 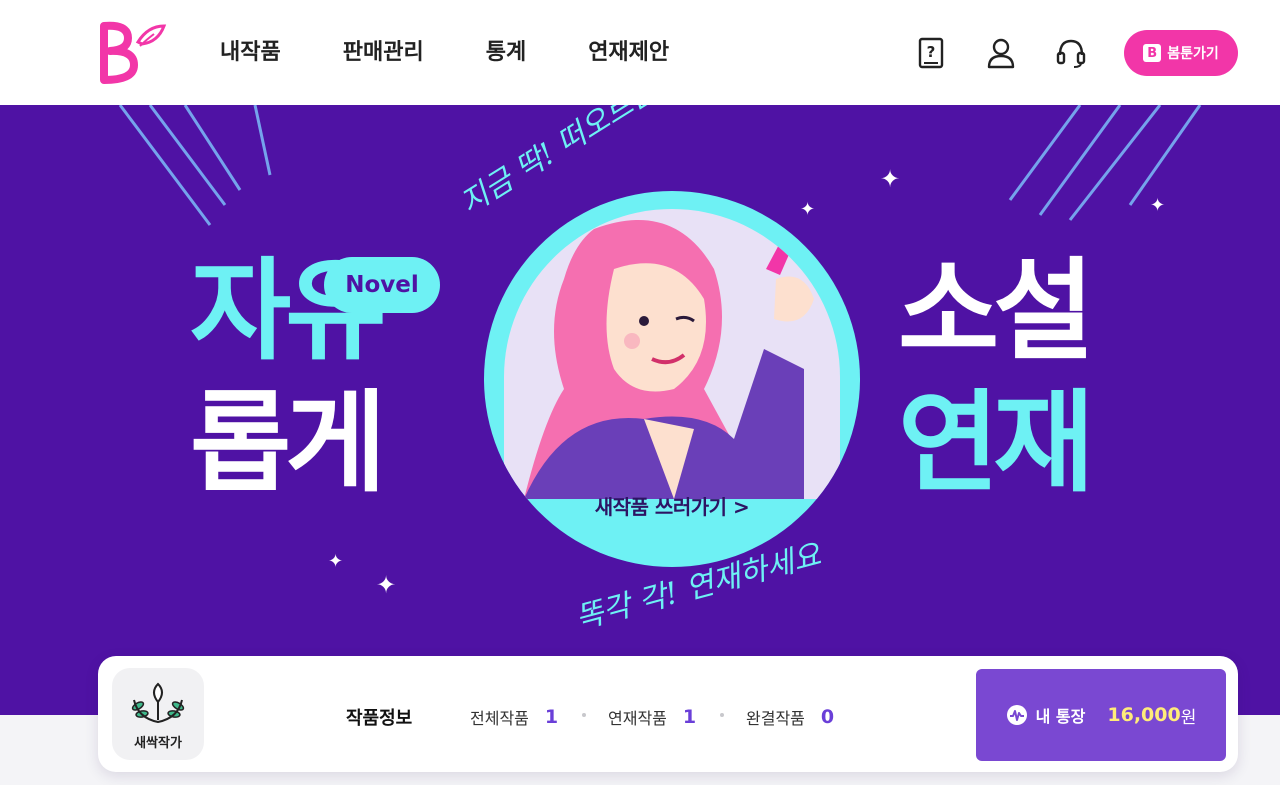 I want to click on bomtoon-go-button: B 봄툰가기, so click(x=1181, y=53).